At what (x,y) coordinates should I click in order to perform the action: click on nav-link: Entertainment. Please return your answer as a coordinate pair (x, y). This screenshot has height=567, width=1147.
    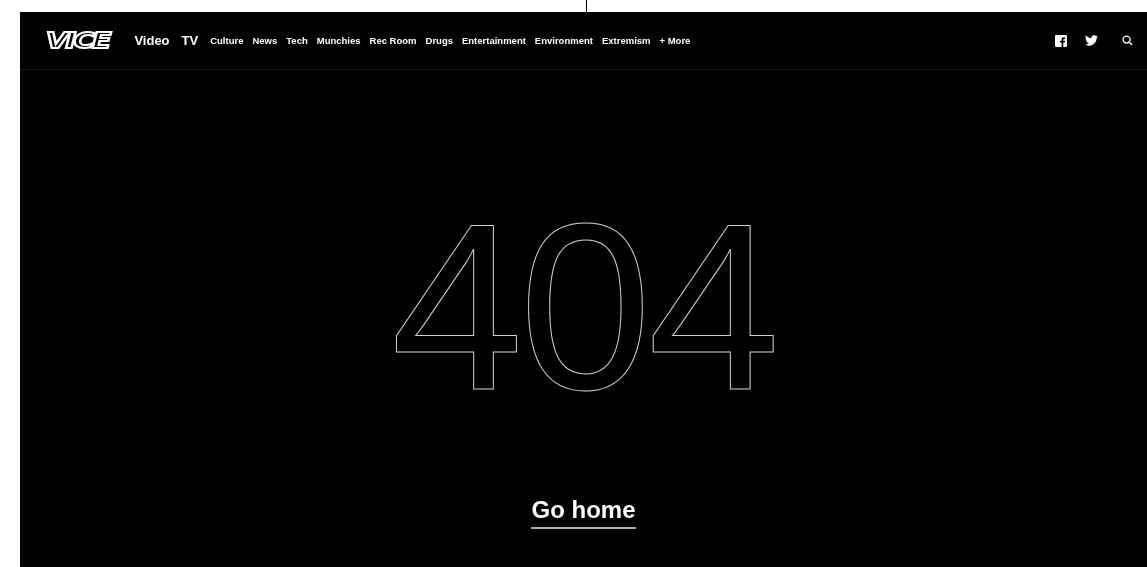
    Looking at the image, I should click on (494, 40).